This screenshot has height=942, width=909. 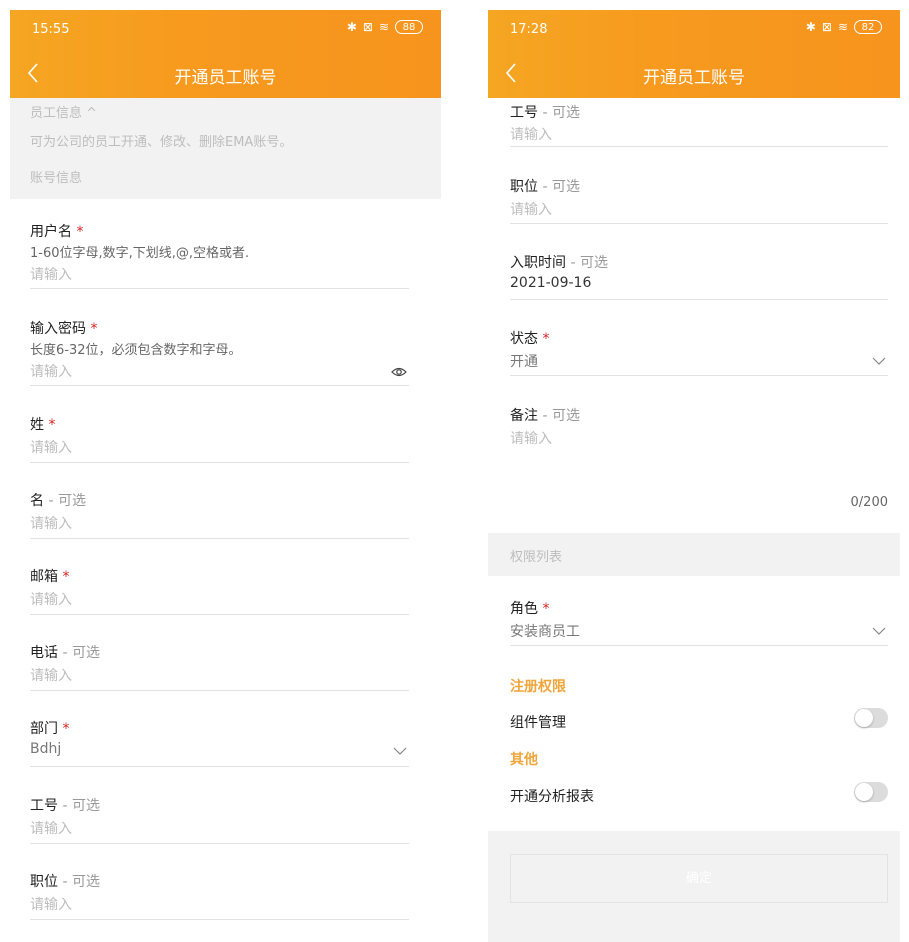 What do you see at coordinates (869, 502) in the screenshot?
I see `remark-counter: 0/200` at bounding box center [869, 502].